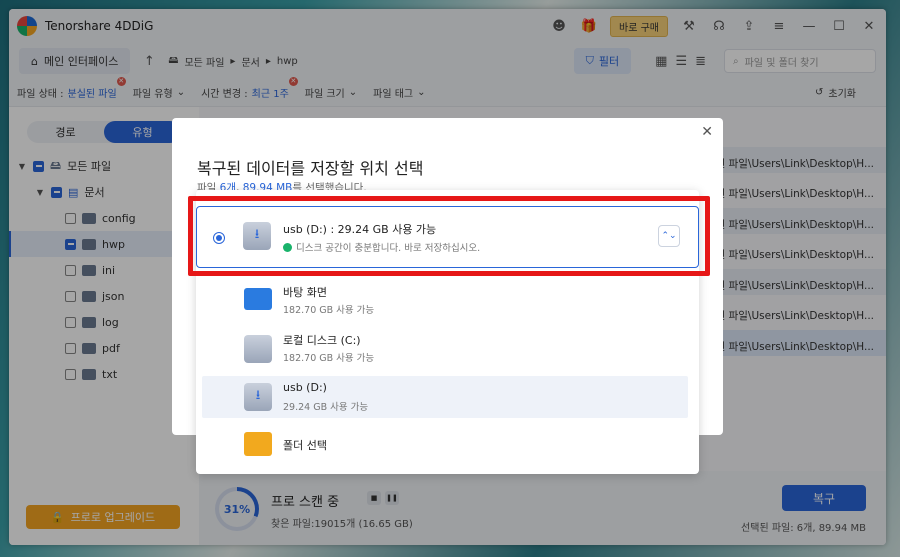  What do you see at coordinates (310, 168) in the screenshot?
I see `dialog-title: 복구된 데이터를 저장할 위치 선택` at bounding box center [310, 168].